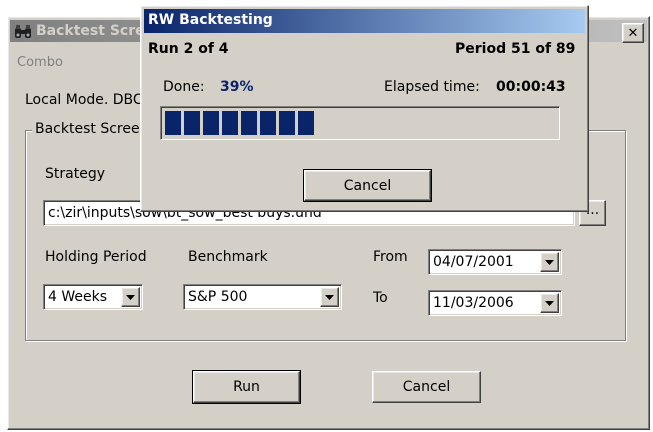 Image resolution: width=653 pixels, height=432 pixels. I want to click on strategy-label: Strategy, so click(75, 174).